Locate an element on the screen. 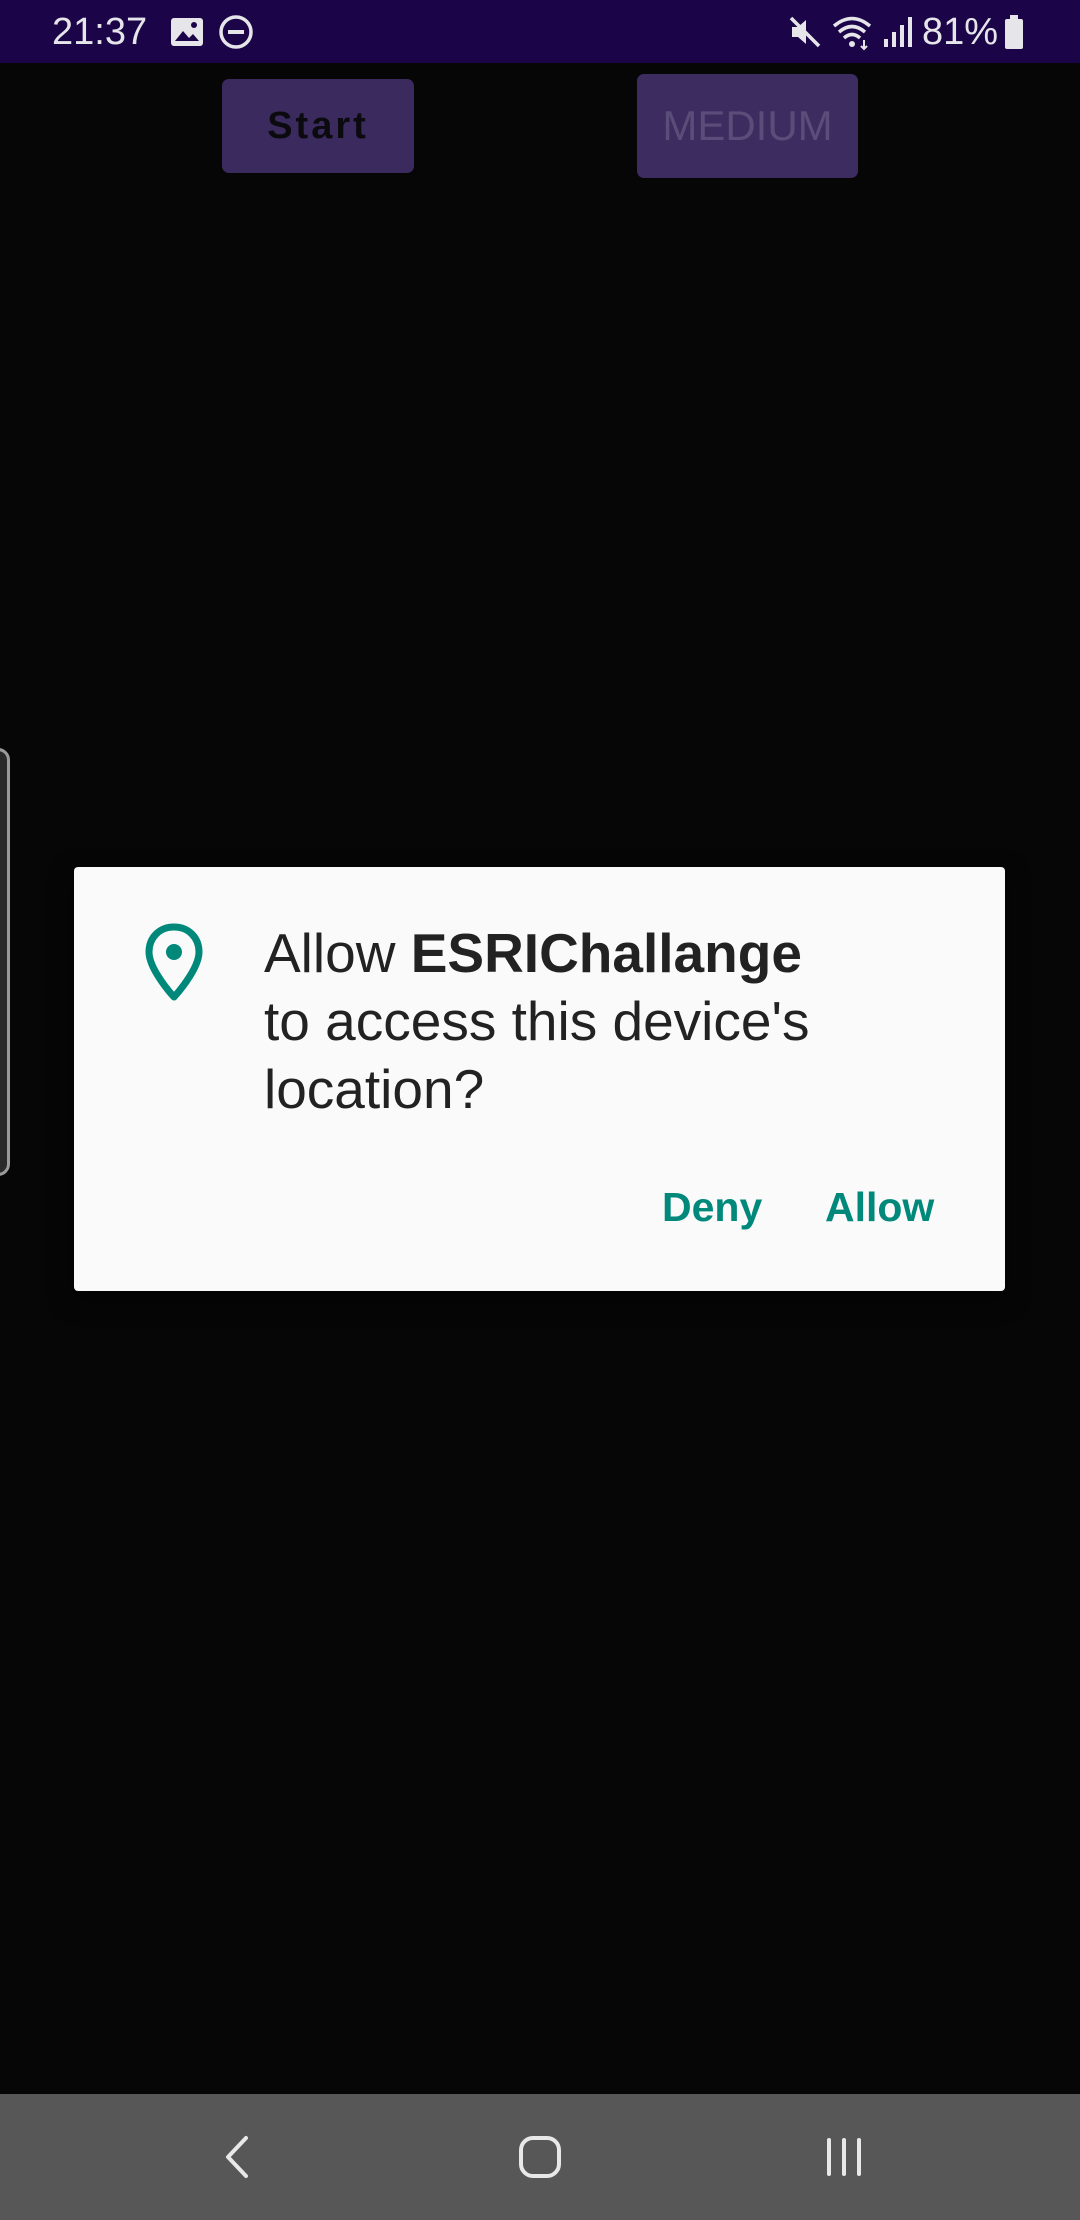 The height and width of the screenshot is (2220, 1080). message-suffix: to access this device's location? is located at coordinates (537, 1055).